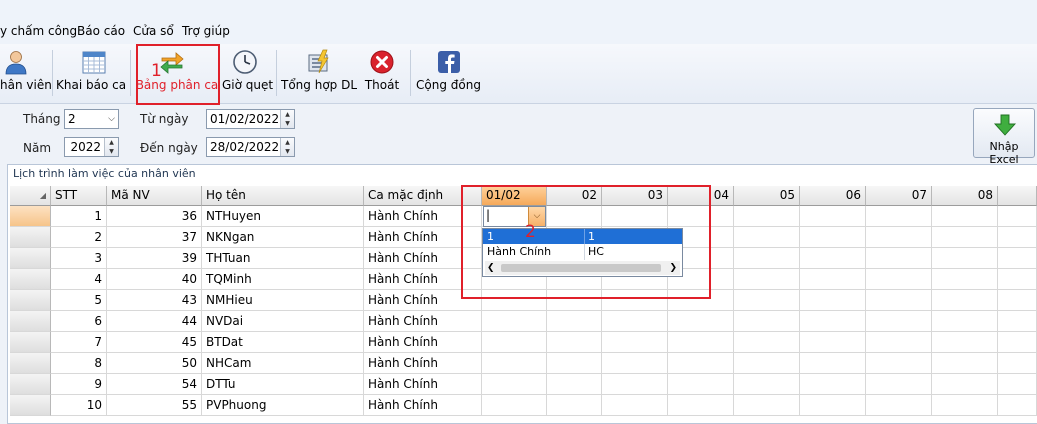  What do you see at coordinates (26, 73) in the screenshot?
I see `employee-button: hân viên` at bounding box center [26, 73].